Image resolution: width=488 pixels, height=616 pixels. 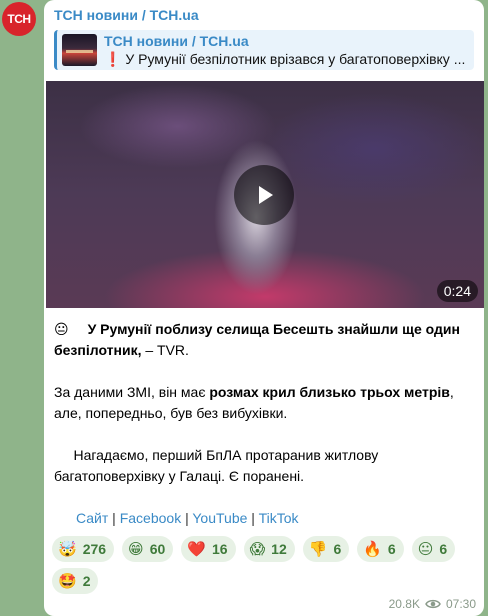 What do you see at coordinates (269, 549) in the screenshot?
I see `reaction-scream: 😱 12` at bounding box center [269, 549].